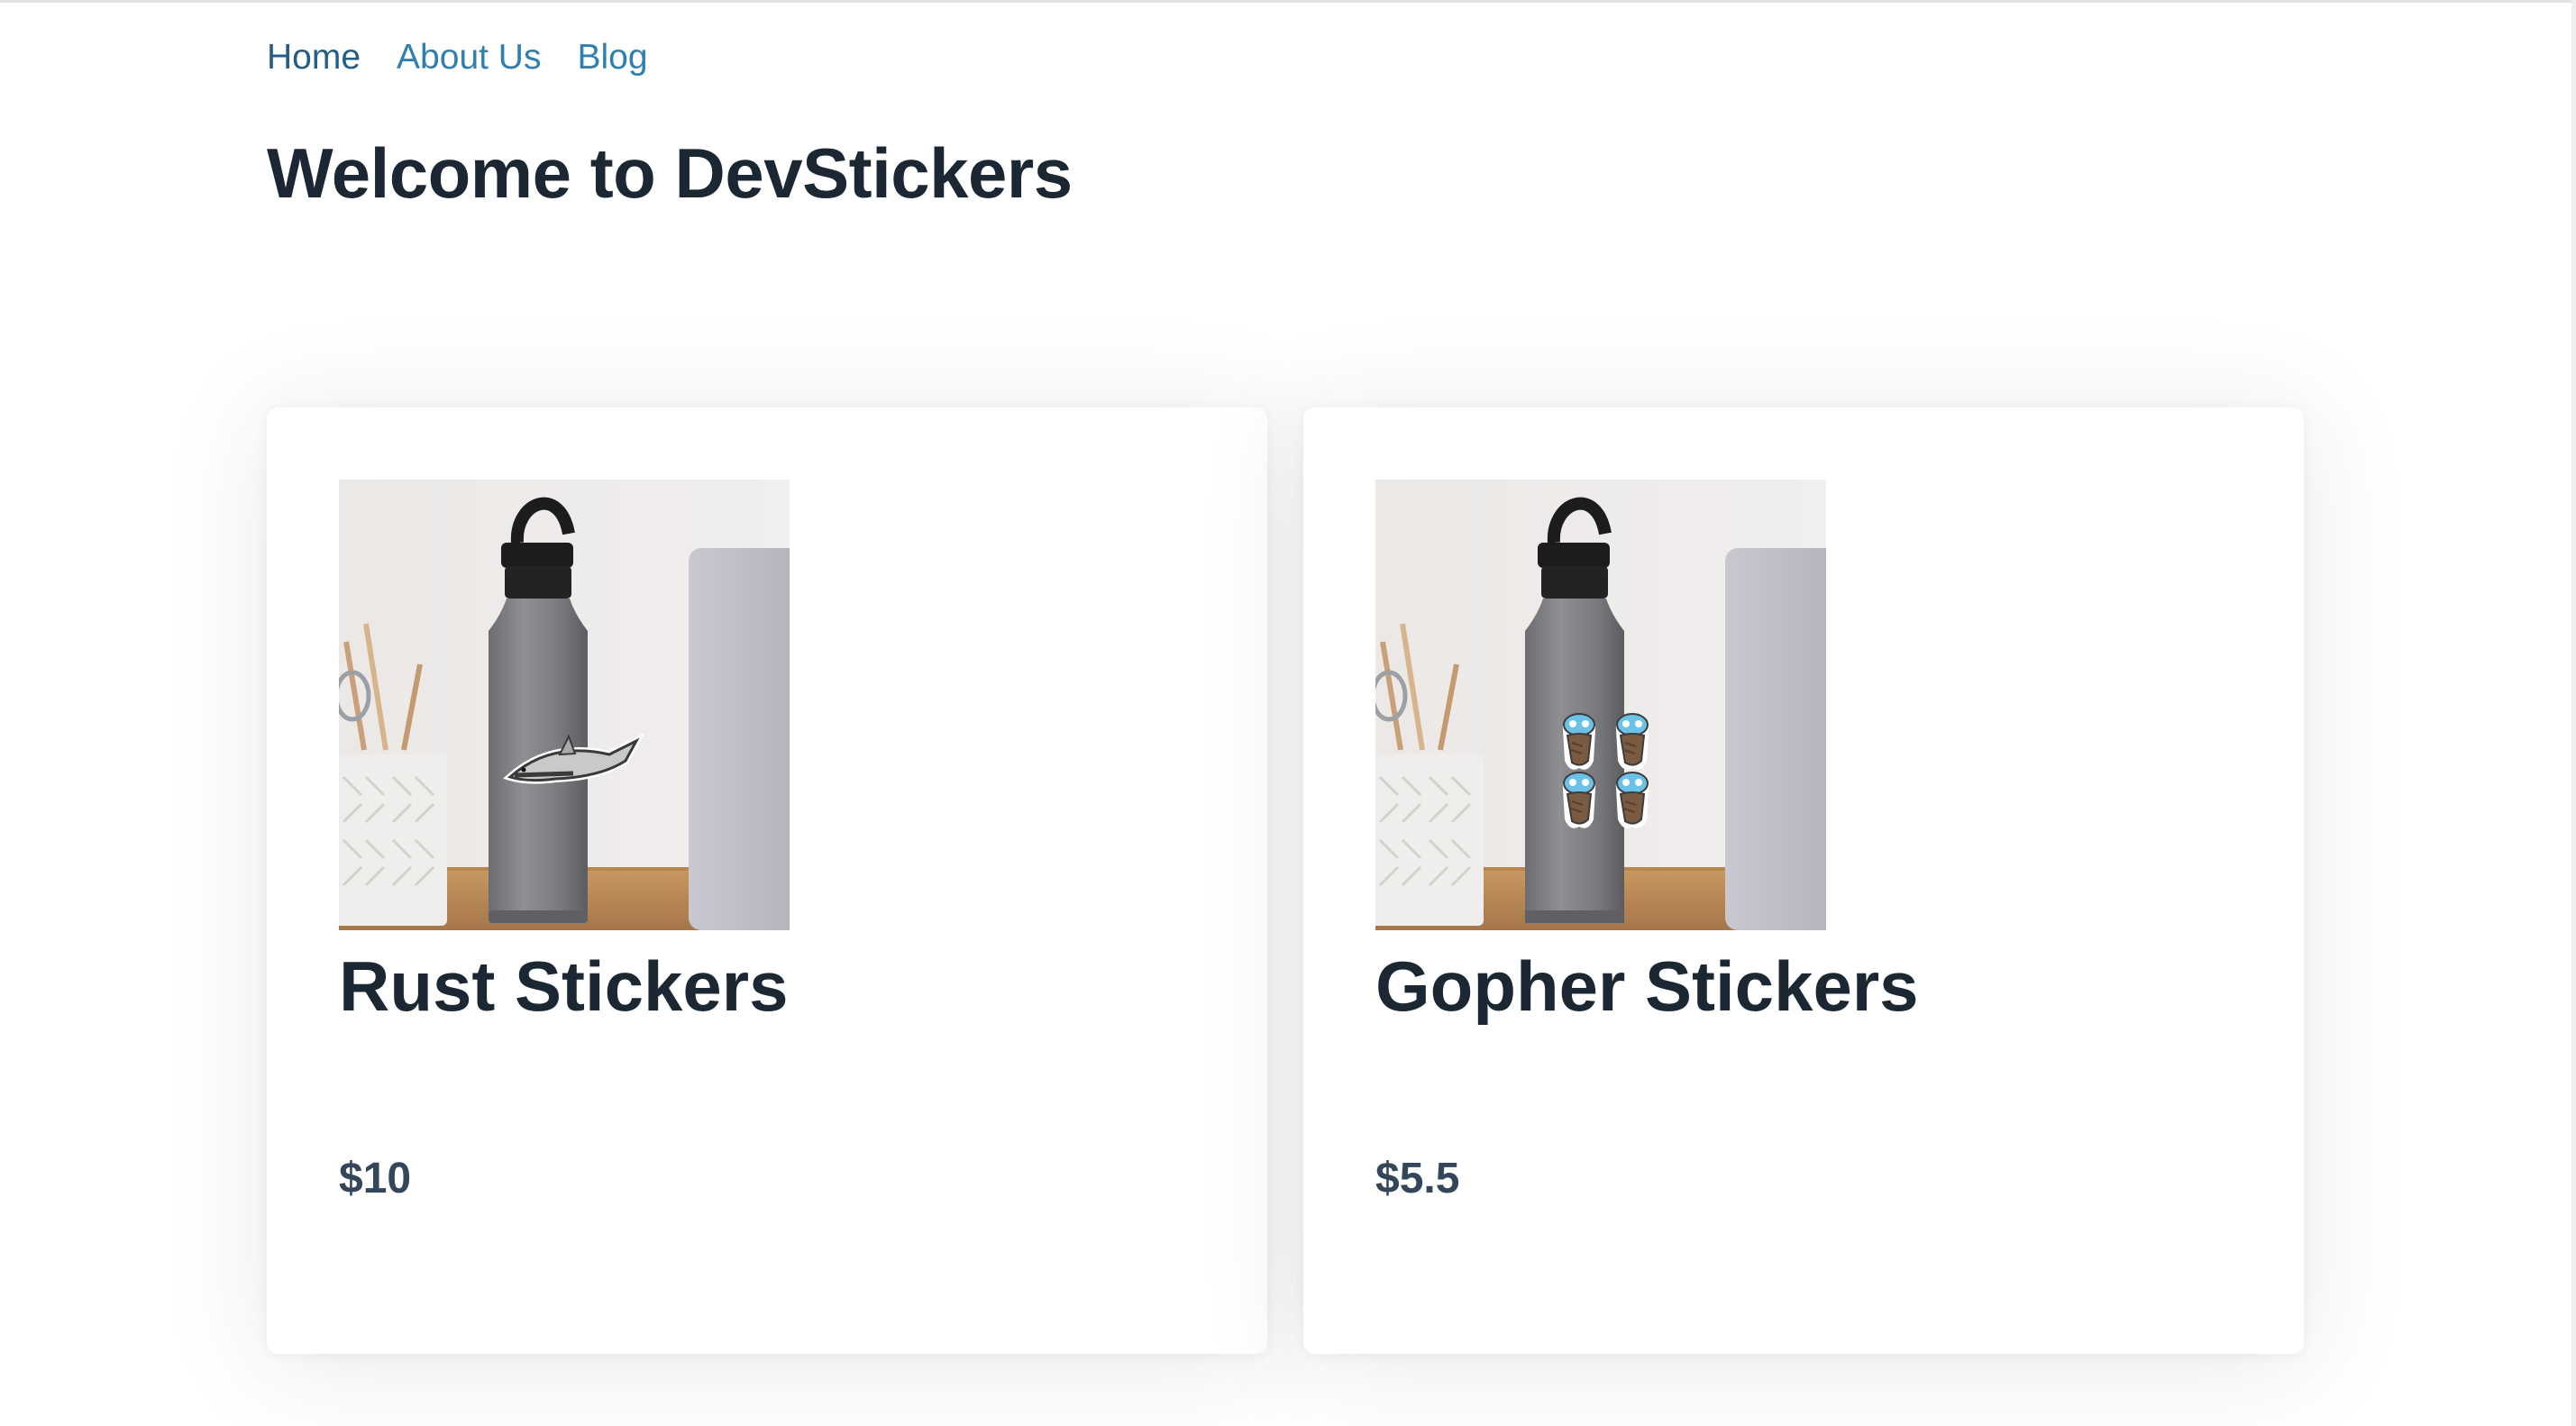 Image resolution: width=2576 pixels, height=1426 pixels. What do you see at coordinates (670, 173) in the screenshot?
I see `page-title: Welcome to DevStickers` at bounding box center [670, 173].